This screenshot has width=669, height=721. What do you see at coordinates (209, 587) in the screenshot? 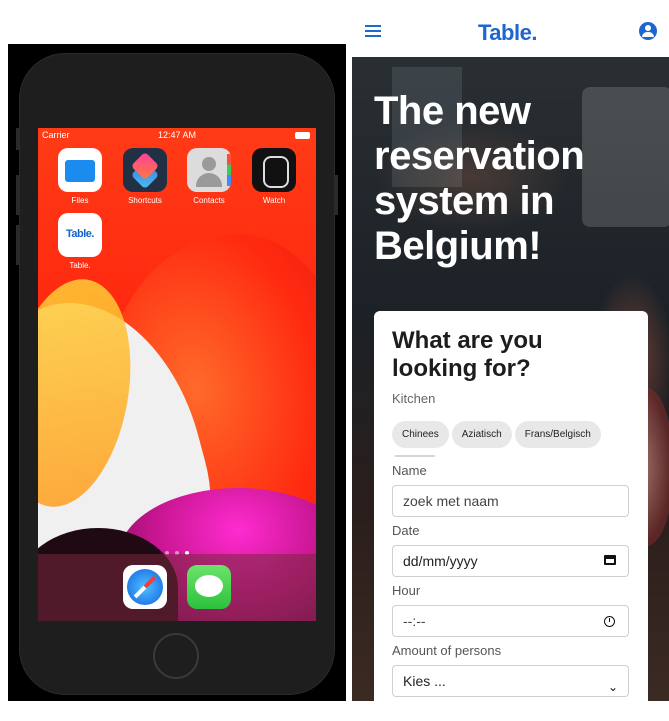
I see `messages-icon` at bounding box center [209, 587].